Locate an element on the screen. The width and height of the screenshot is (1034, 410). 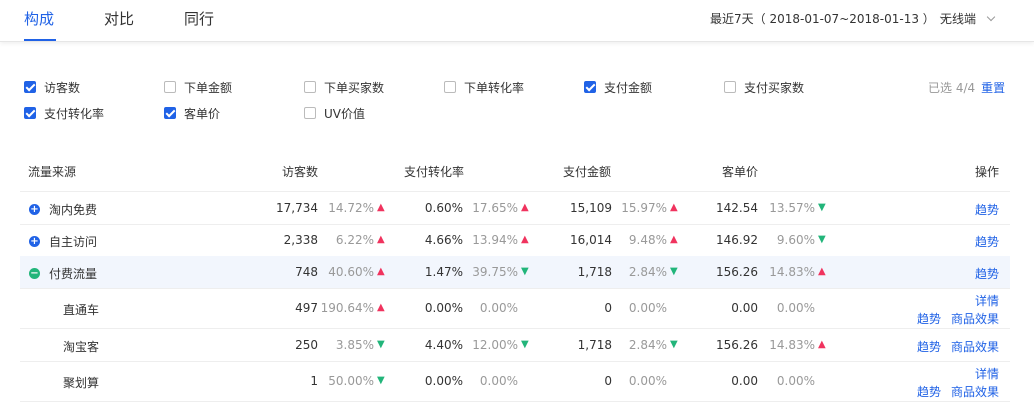
metric-checkbox: 下单转化率 is located at coordinates (484, 87).